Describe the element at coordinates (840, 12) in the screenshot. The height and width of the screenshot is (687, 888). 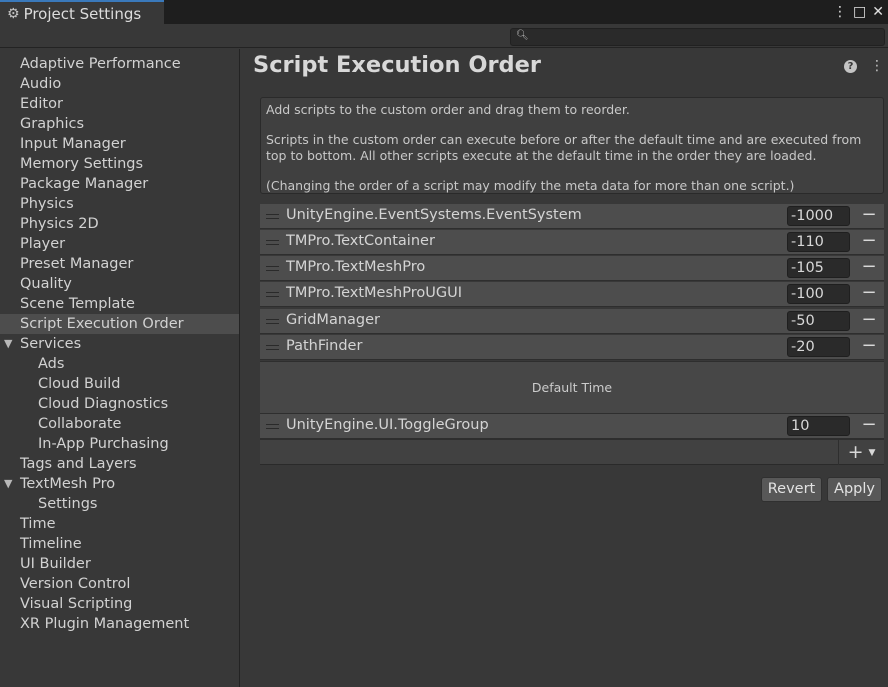
I see `window-menu-icon: ⋮` at that location.